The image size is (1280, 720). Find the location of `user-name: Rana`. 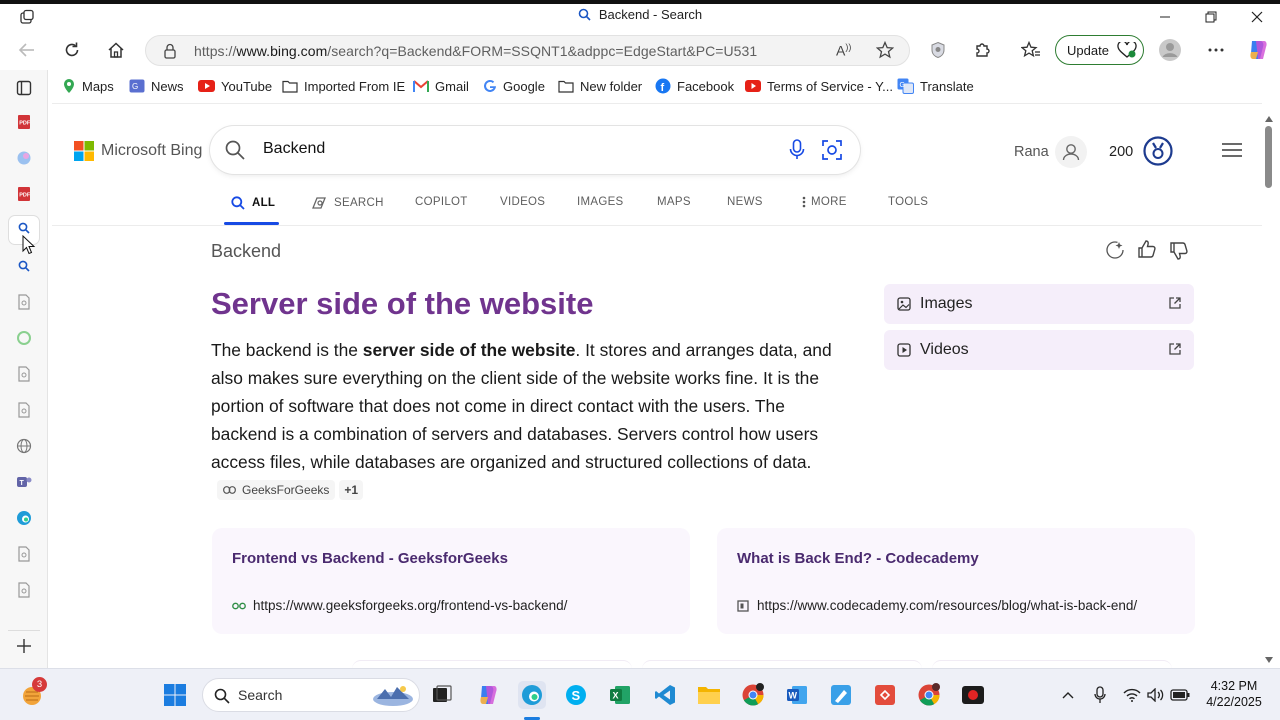

user-name: Rana is located at coordinates (1031, 152).